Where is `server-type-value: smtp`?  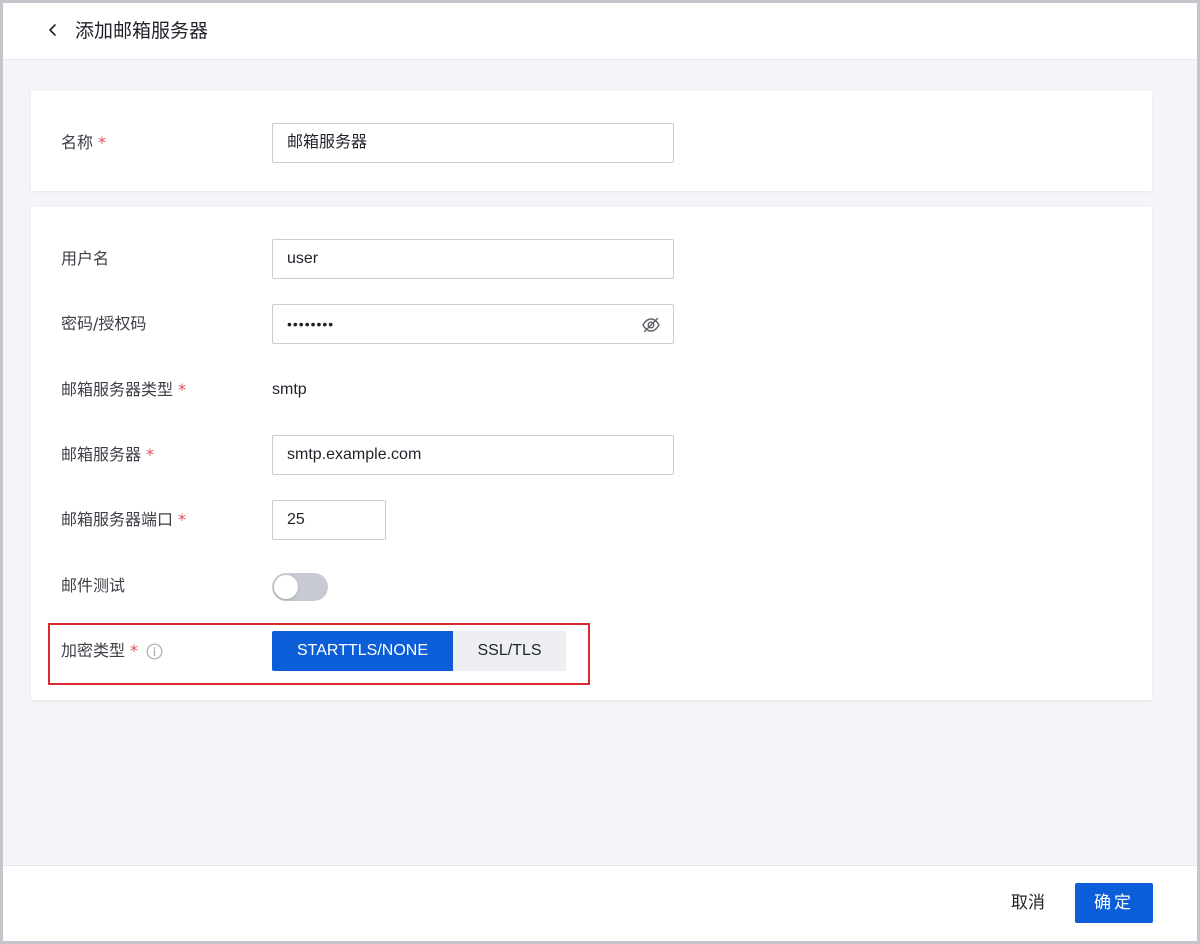
server-type-value: smtp is located at coordinates (289, 389).